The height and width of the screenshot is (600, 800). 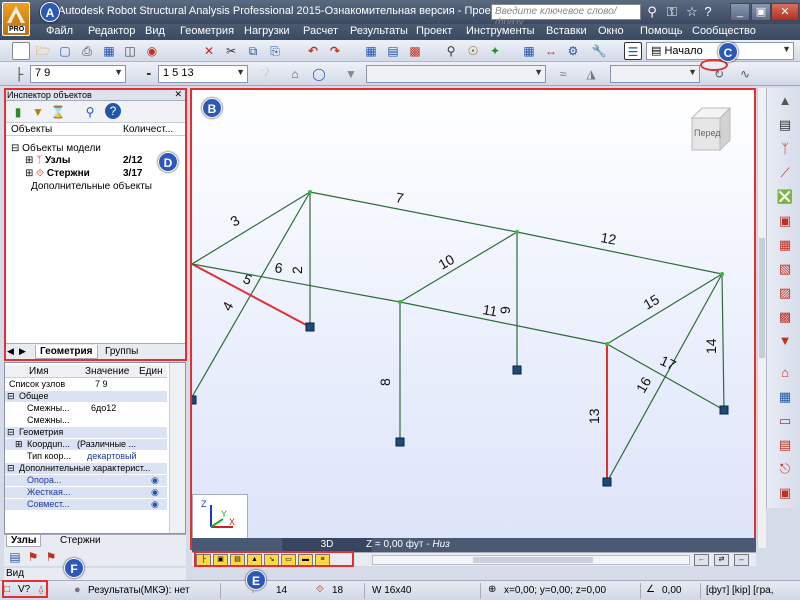 What do you see at coordinates (265, 74) in the screenshot?
I see `help-pointer-icon: ❔` at bounding box center [265, 74].